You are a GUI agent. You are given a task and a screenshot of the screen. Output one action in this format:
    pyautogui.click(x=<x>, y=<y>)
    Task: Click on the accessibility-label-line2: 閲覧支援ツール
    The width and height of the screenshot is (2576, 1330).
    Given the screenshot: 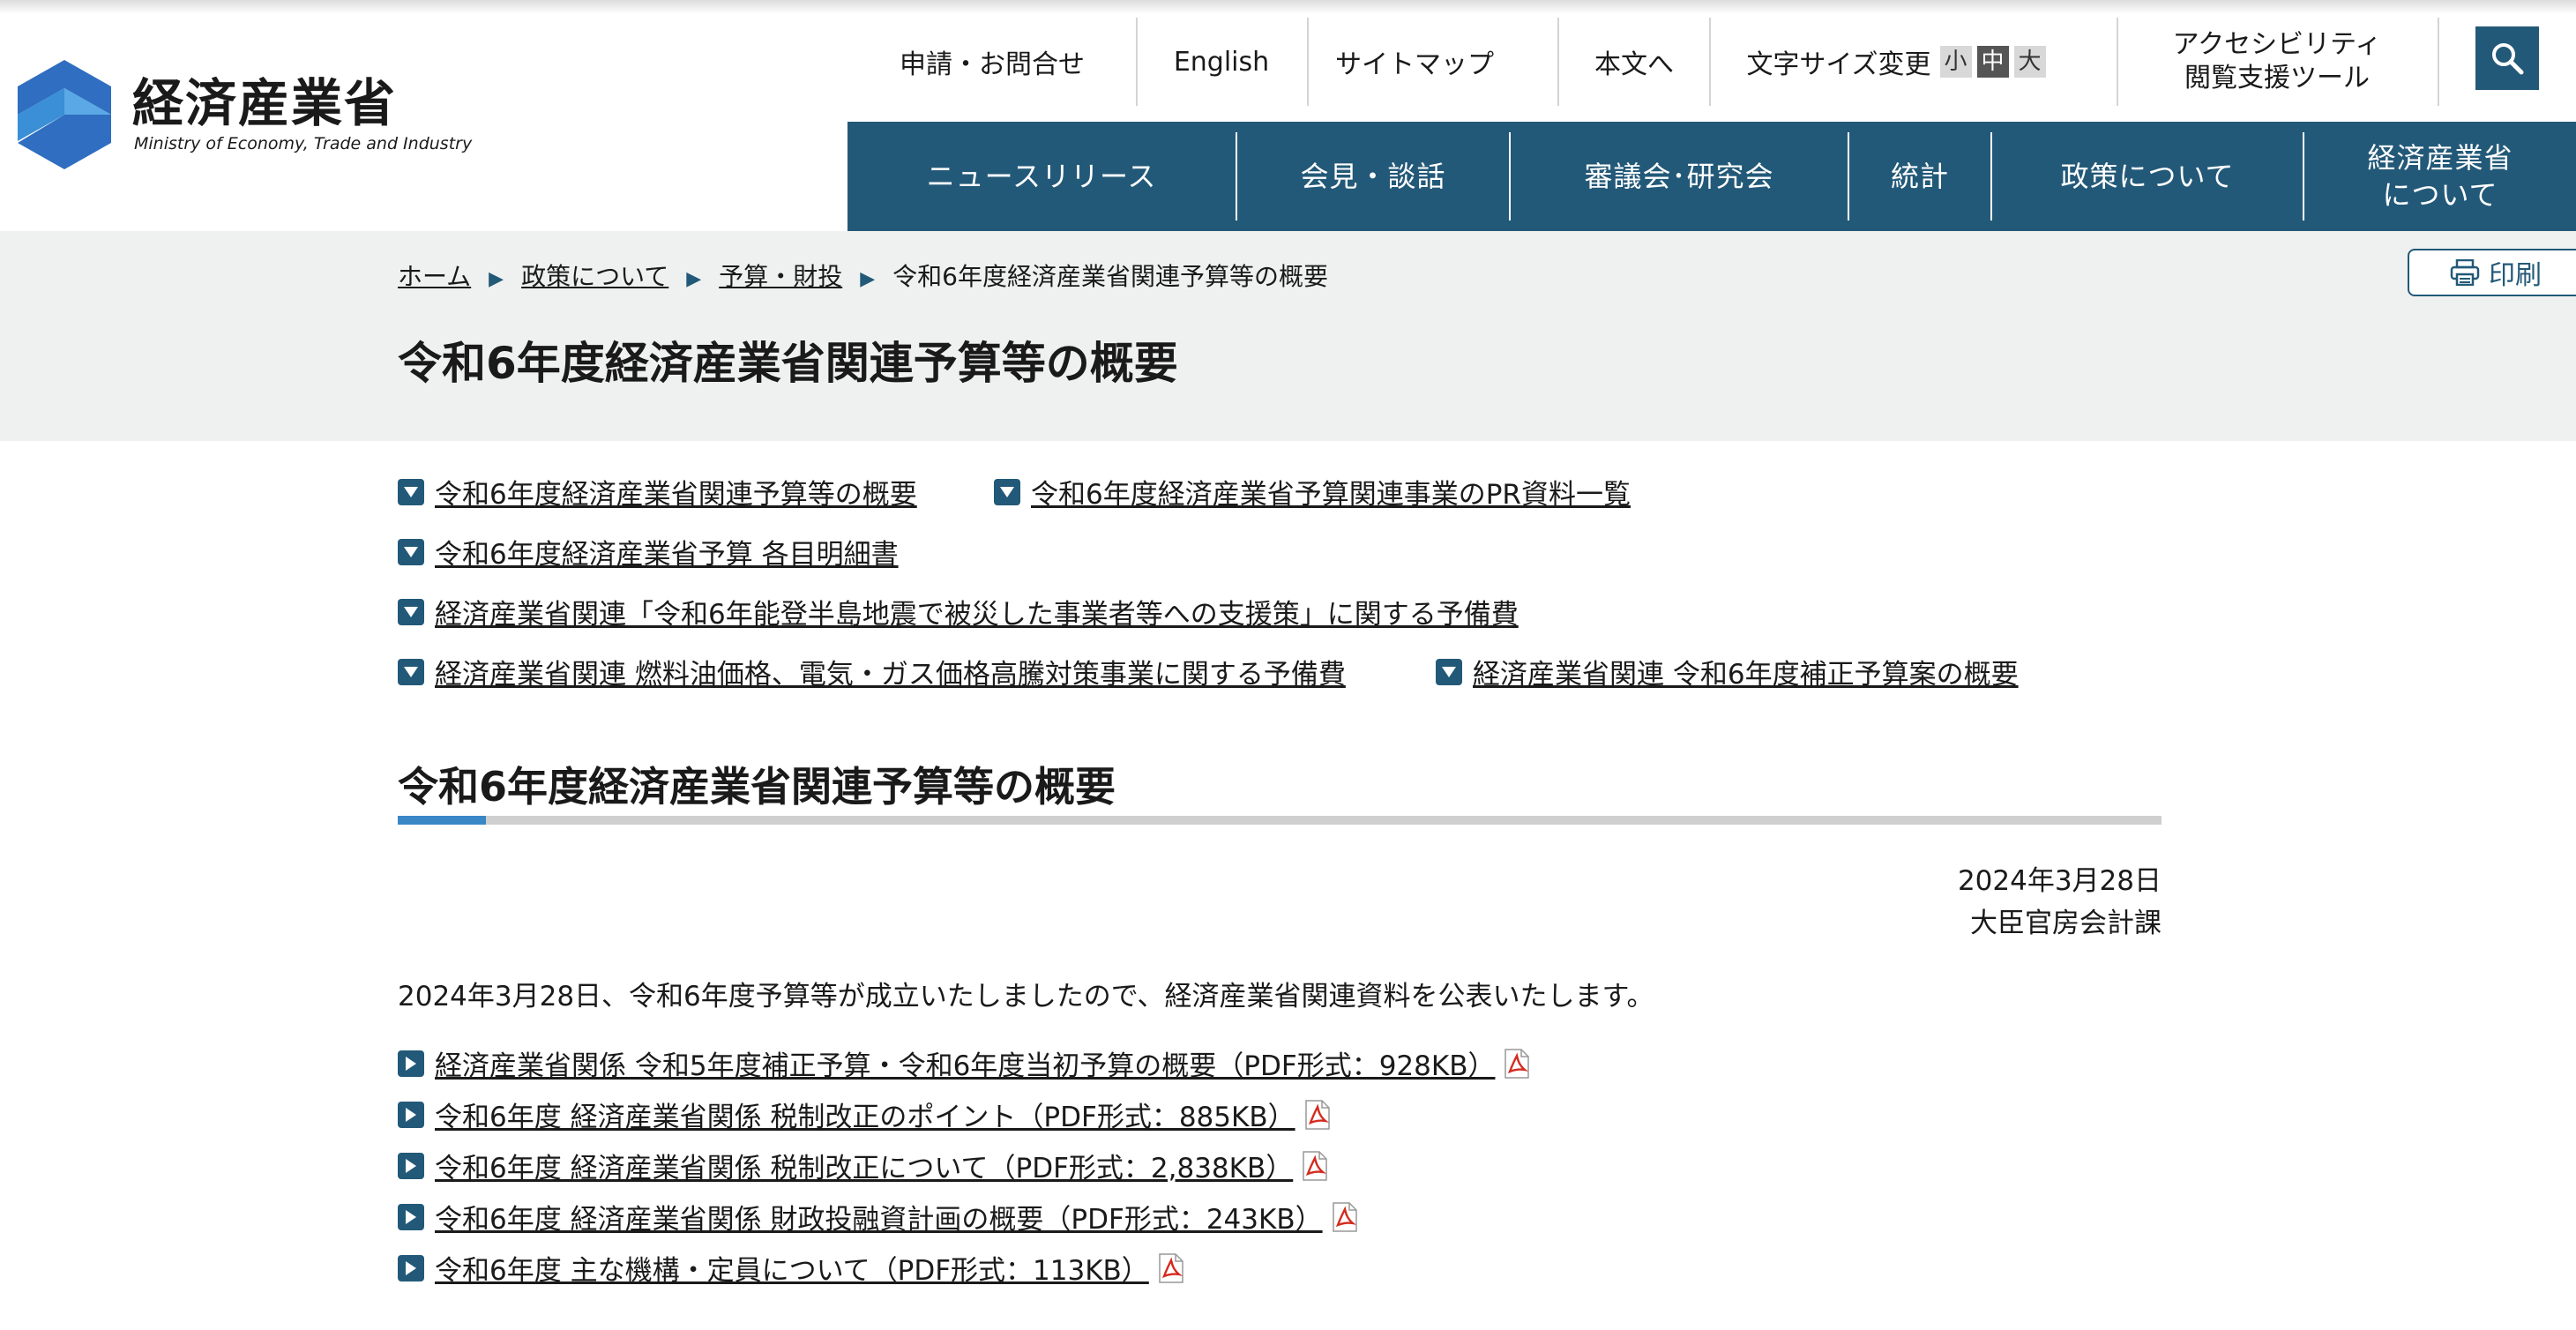 What is the action you would take?
    pyautogui.click(x=2277, y=78)
    